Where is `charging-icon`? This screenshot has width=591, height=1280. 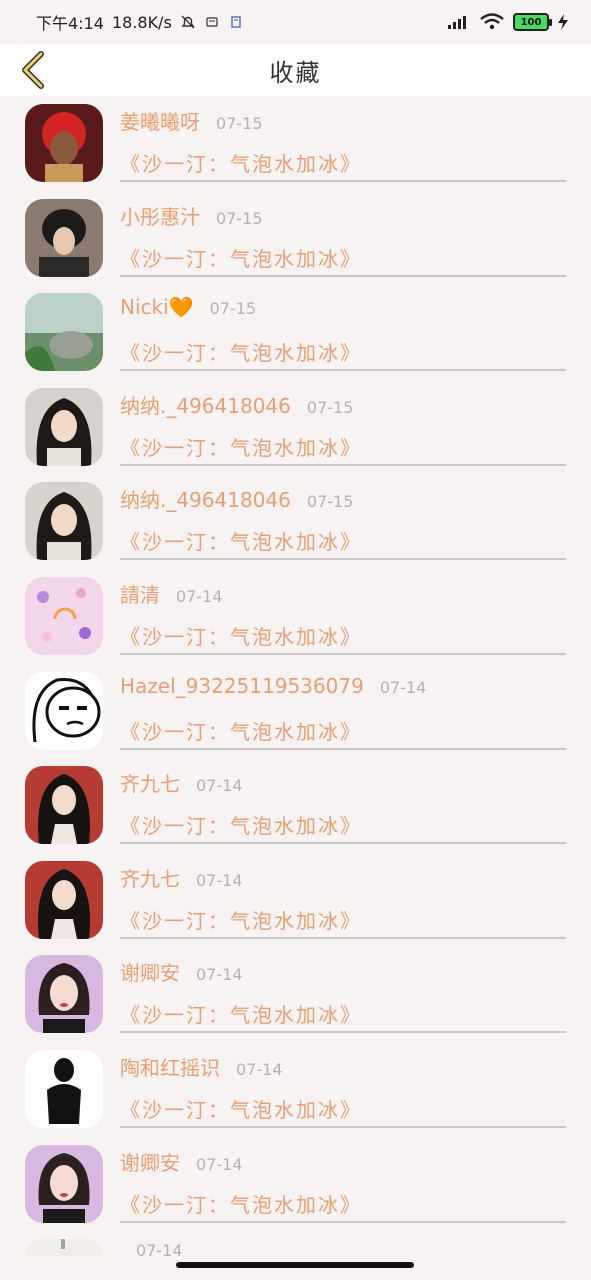
charging-icon is located at coordinates (563, 22).